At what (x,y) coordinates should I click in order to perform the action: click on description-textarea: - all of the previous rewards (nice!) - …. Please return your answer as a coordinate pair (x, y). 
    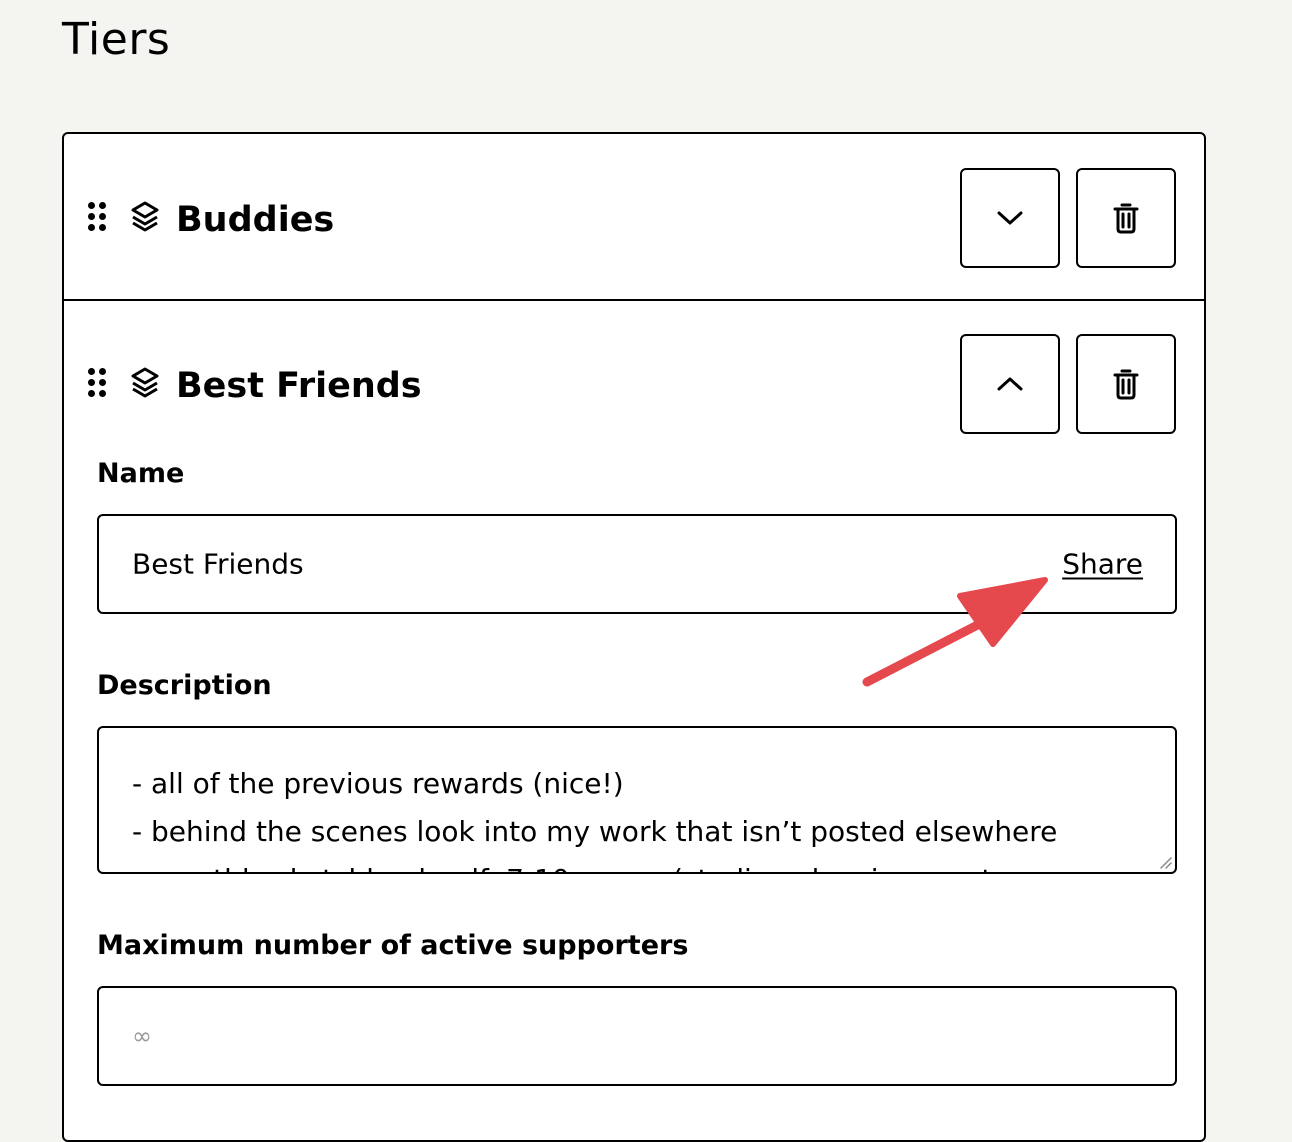
    Looking at the image, I should click on (637, 800).